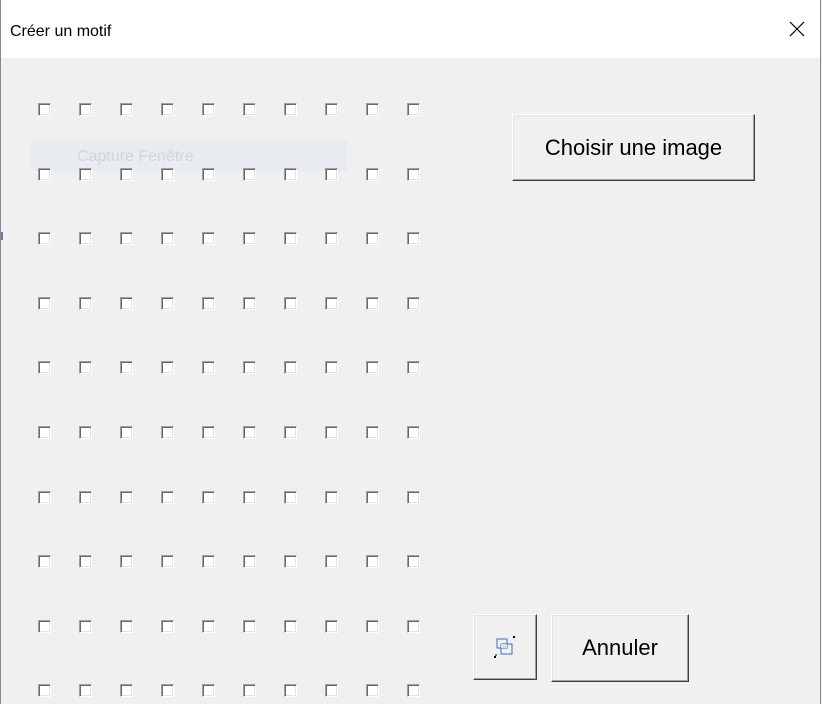 The height and width of the screenshot is (704, 822). What do you see at coordinates (620, 648) in the screenshot?
I see `cancel-button: Annuler` at bounding box center [620, 648].